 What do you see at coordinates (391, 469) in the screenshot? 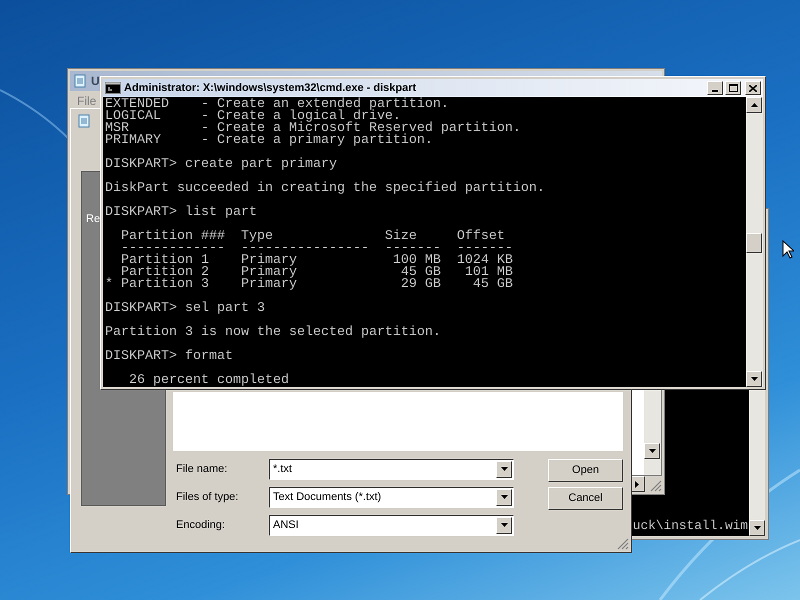
I see `combo-box: *.txt` at bounding box center [391, 469].